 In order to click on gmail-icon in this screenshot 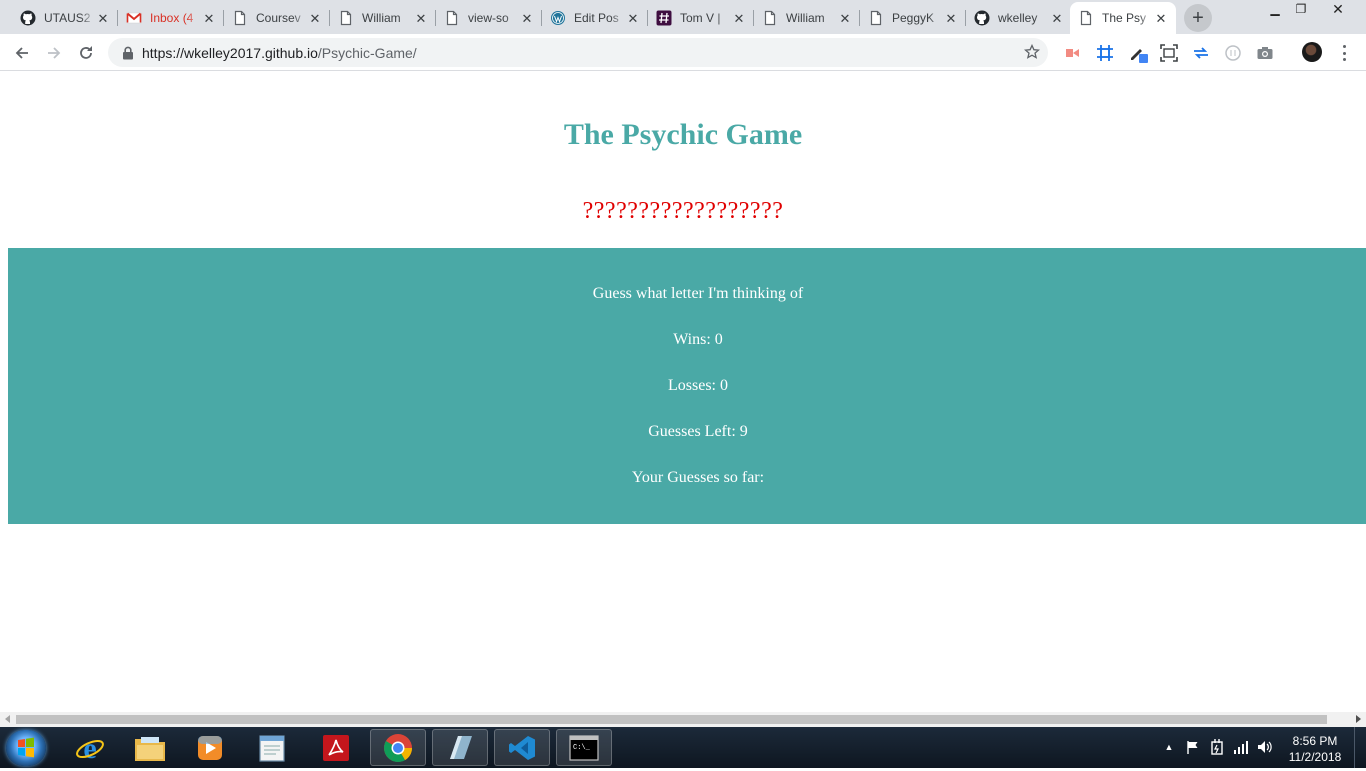, I will do `click(134, 18)`.